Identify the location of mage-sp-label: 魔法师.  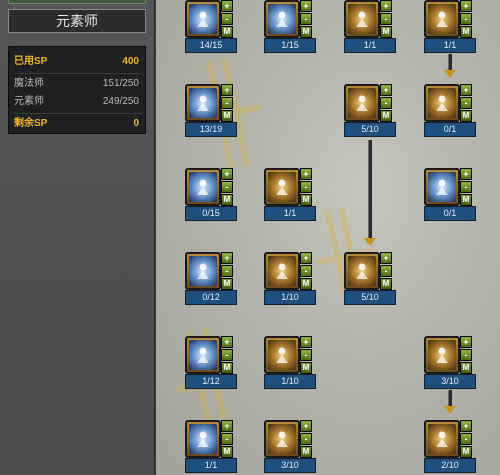
(29, 83).